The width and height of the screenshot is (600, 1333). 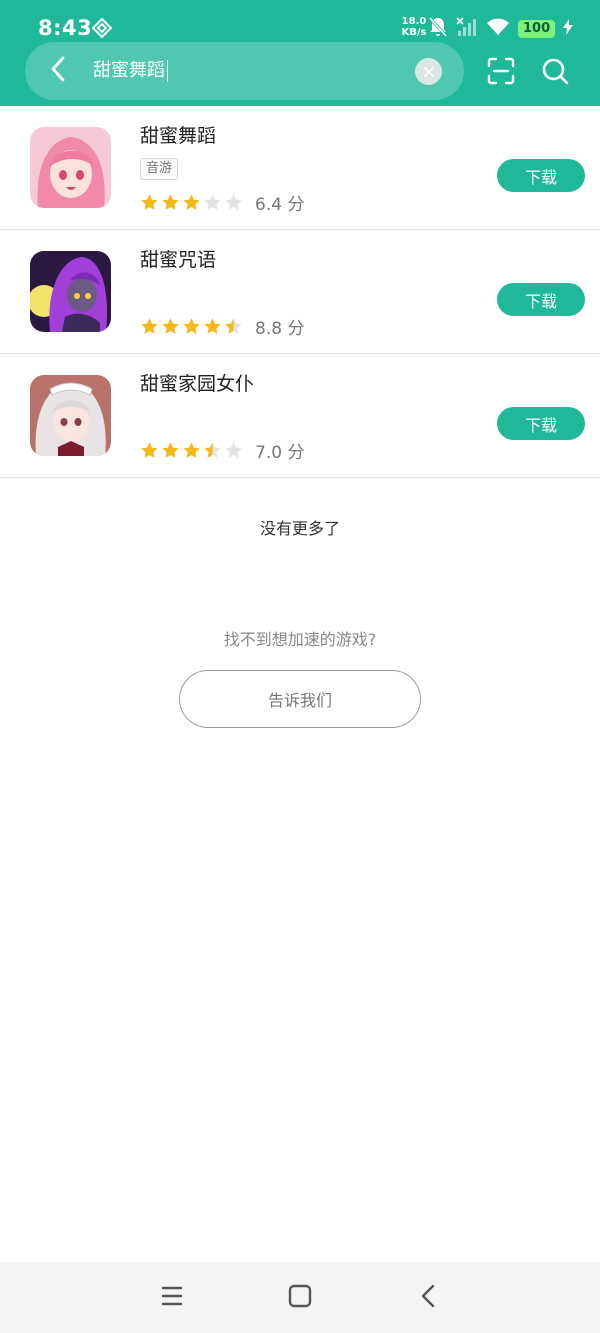 I want to click on status-bar: 8:43 18.0 KB/s 100, so click(x=300, y=22).